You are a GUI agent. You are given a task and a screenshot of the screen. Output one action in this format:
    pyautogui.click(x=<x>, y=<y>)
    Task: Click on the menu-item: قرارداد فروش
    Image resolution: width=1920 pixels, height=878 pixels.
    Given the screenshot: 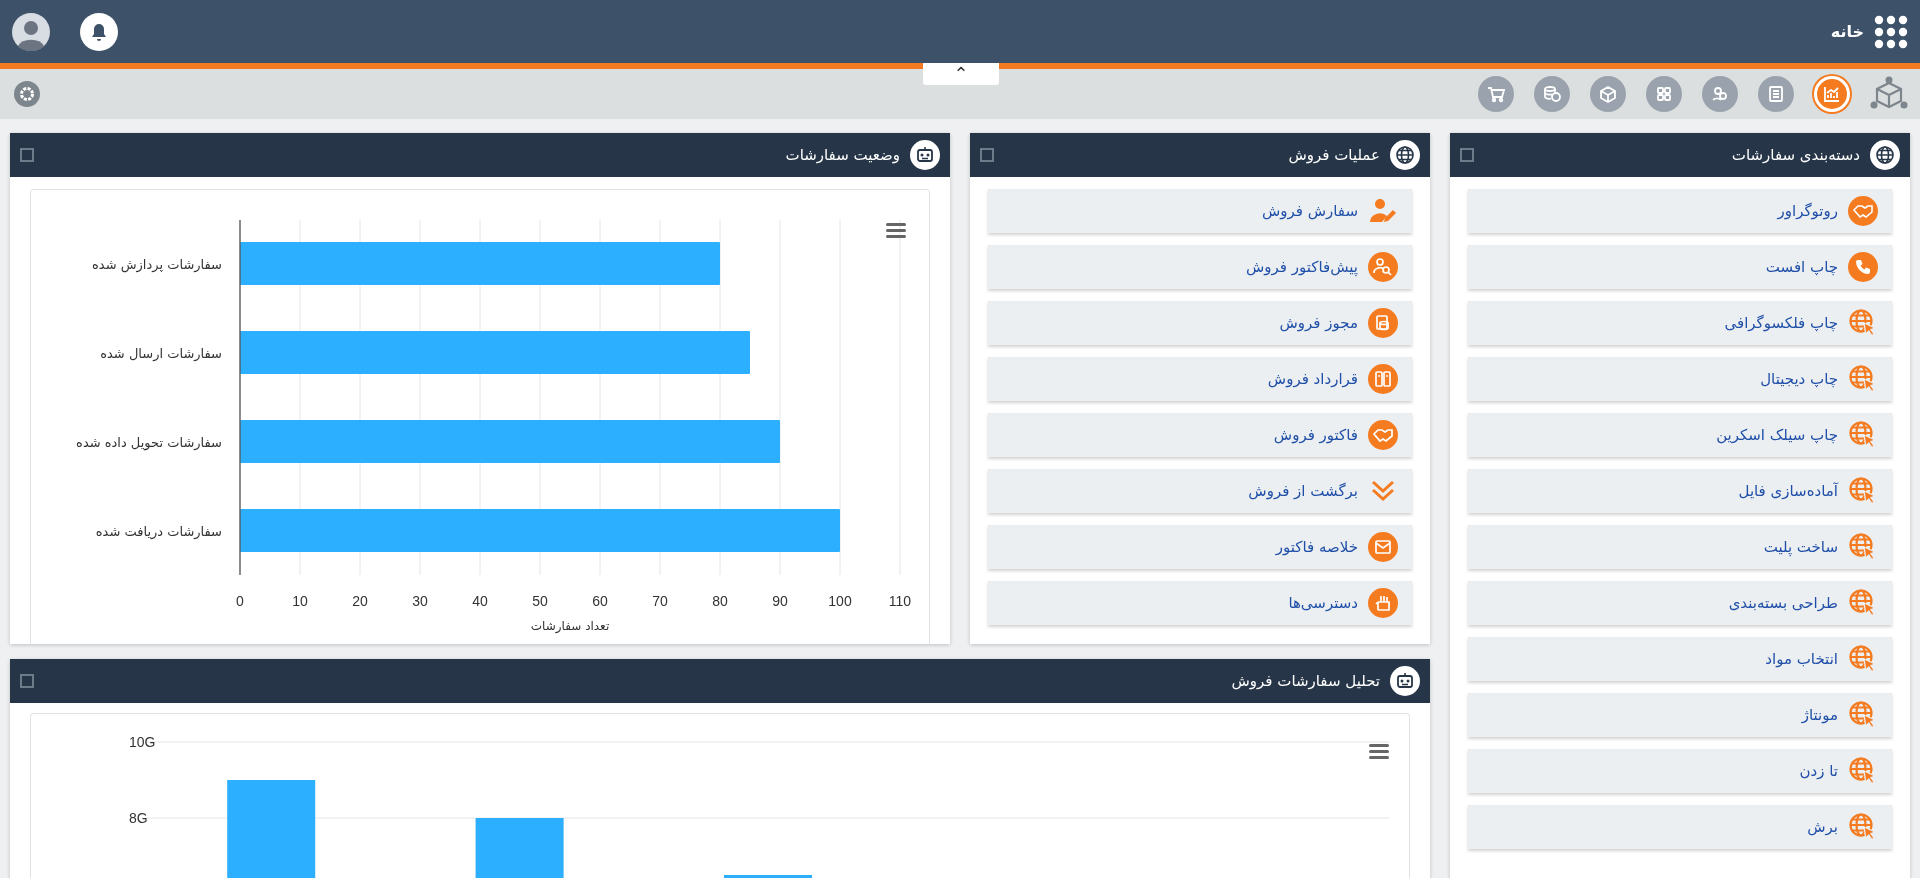 What is the action you would take?
    pyautogui.click(x=1200, y=379)
    